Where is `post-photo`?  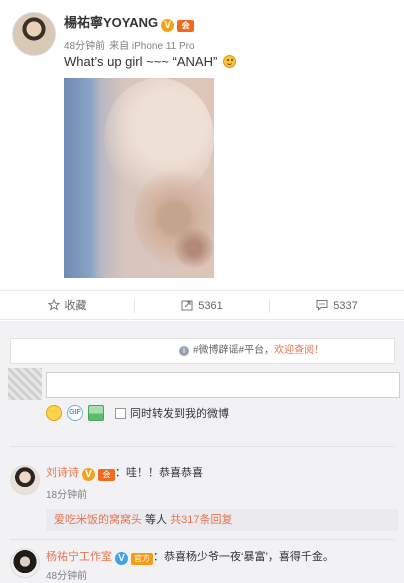 post-photo is located at coordinates (139, 178).